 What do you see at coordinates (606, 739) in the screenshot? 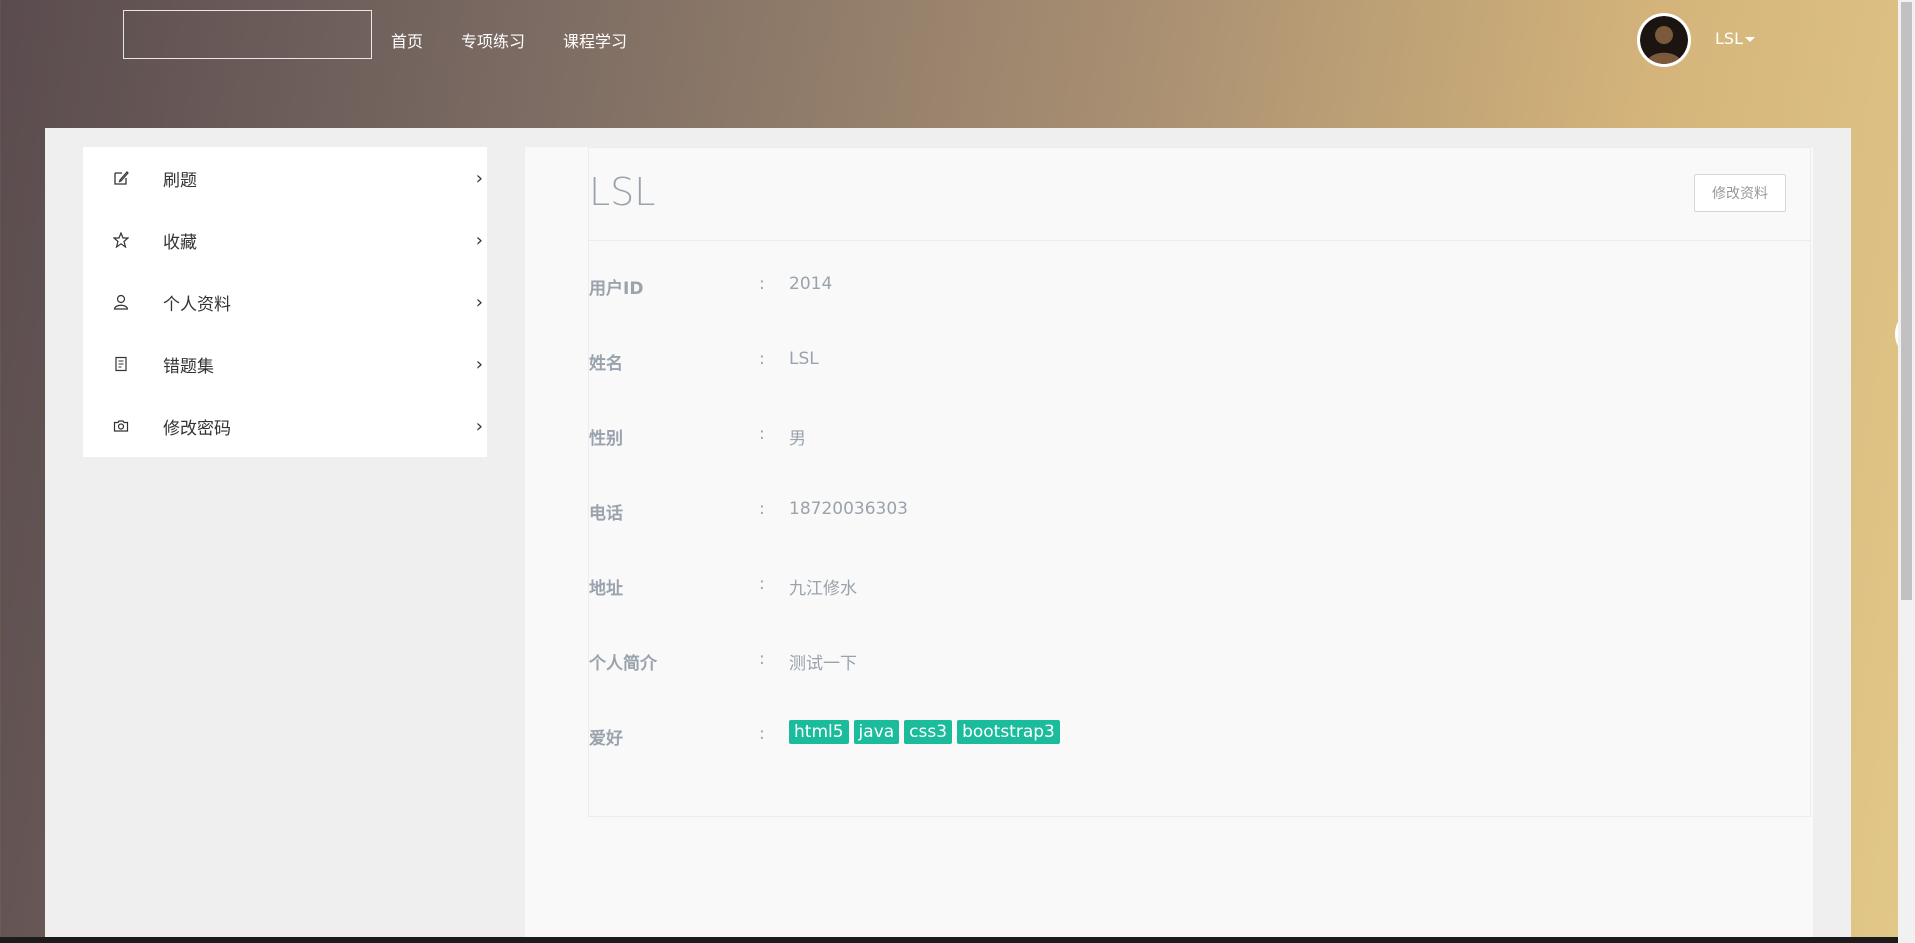
I see `field-label: 爱好` at bounding box center [606, 739].